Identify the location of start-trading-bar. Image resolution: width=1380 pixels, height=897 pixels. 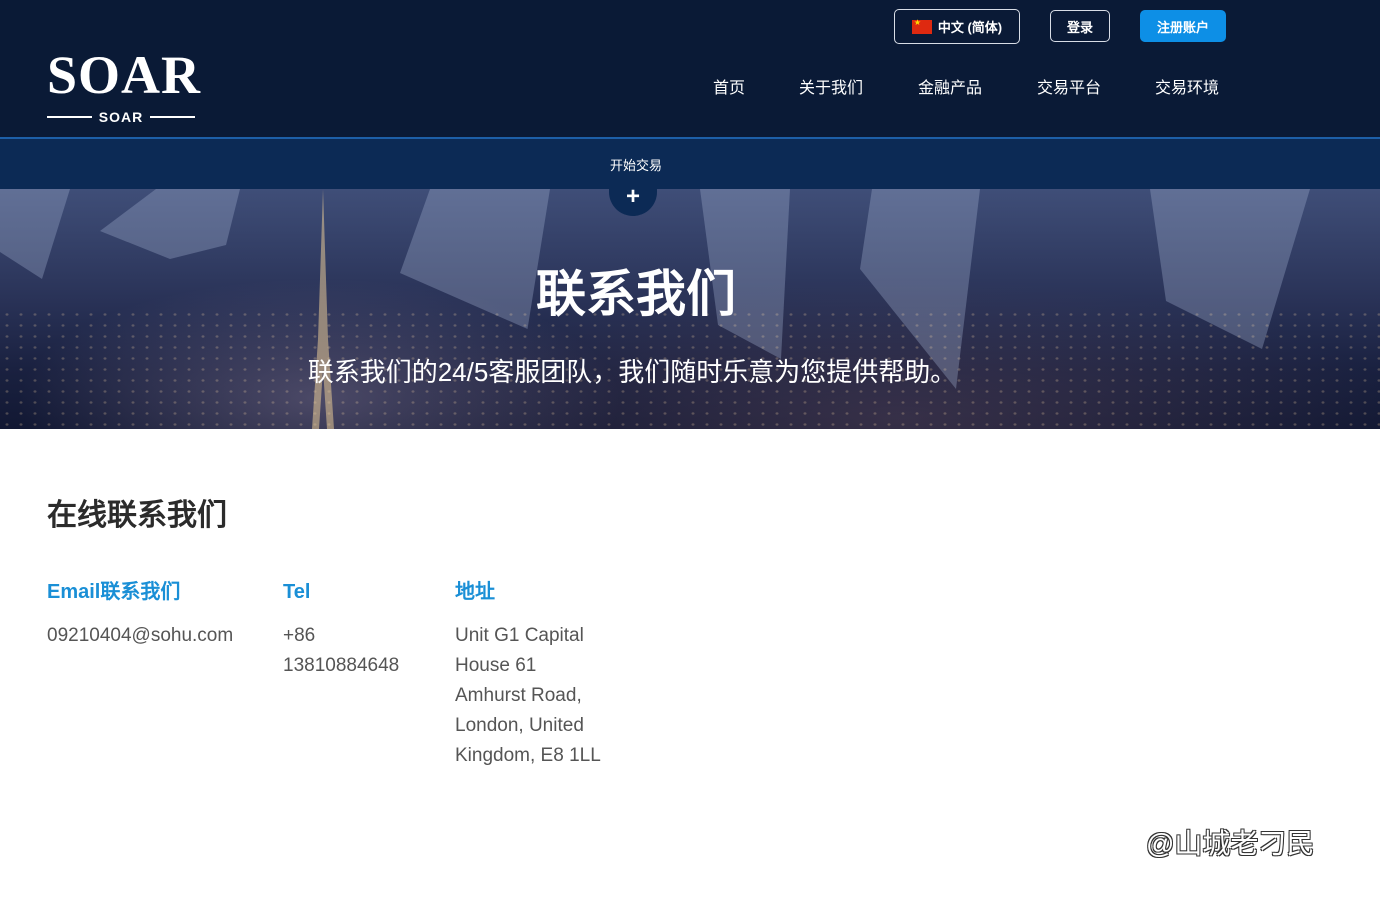
(690, 164).